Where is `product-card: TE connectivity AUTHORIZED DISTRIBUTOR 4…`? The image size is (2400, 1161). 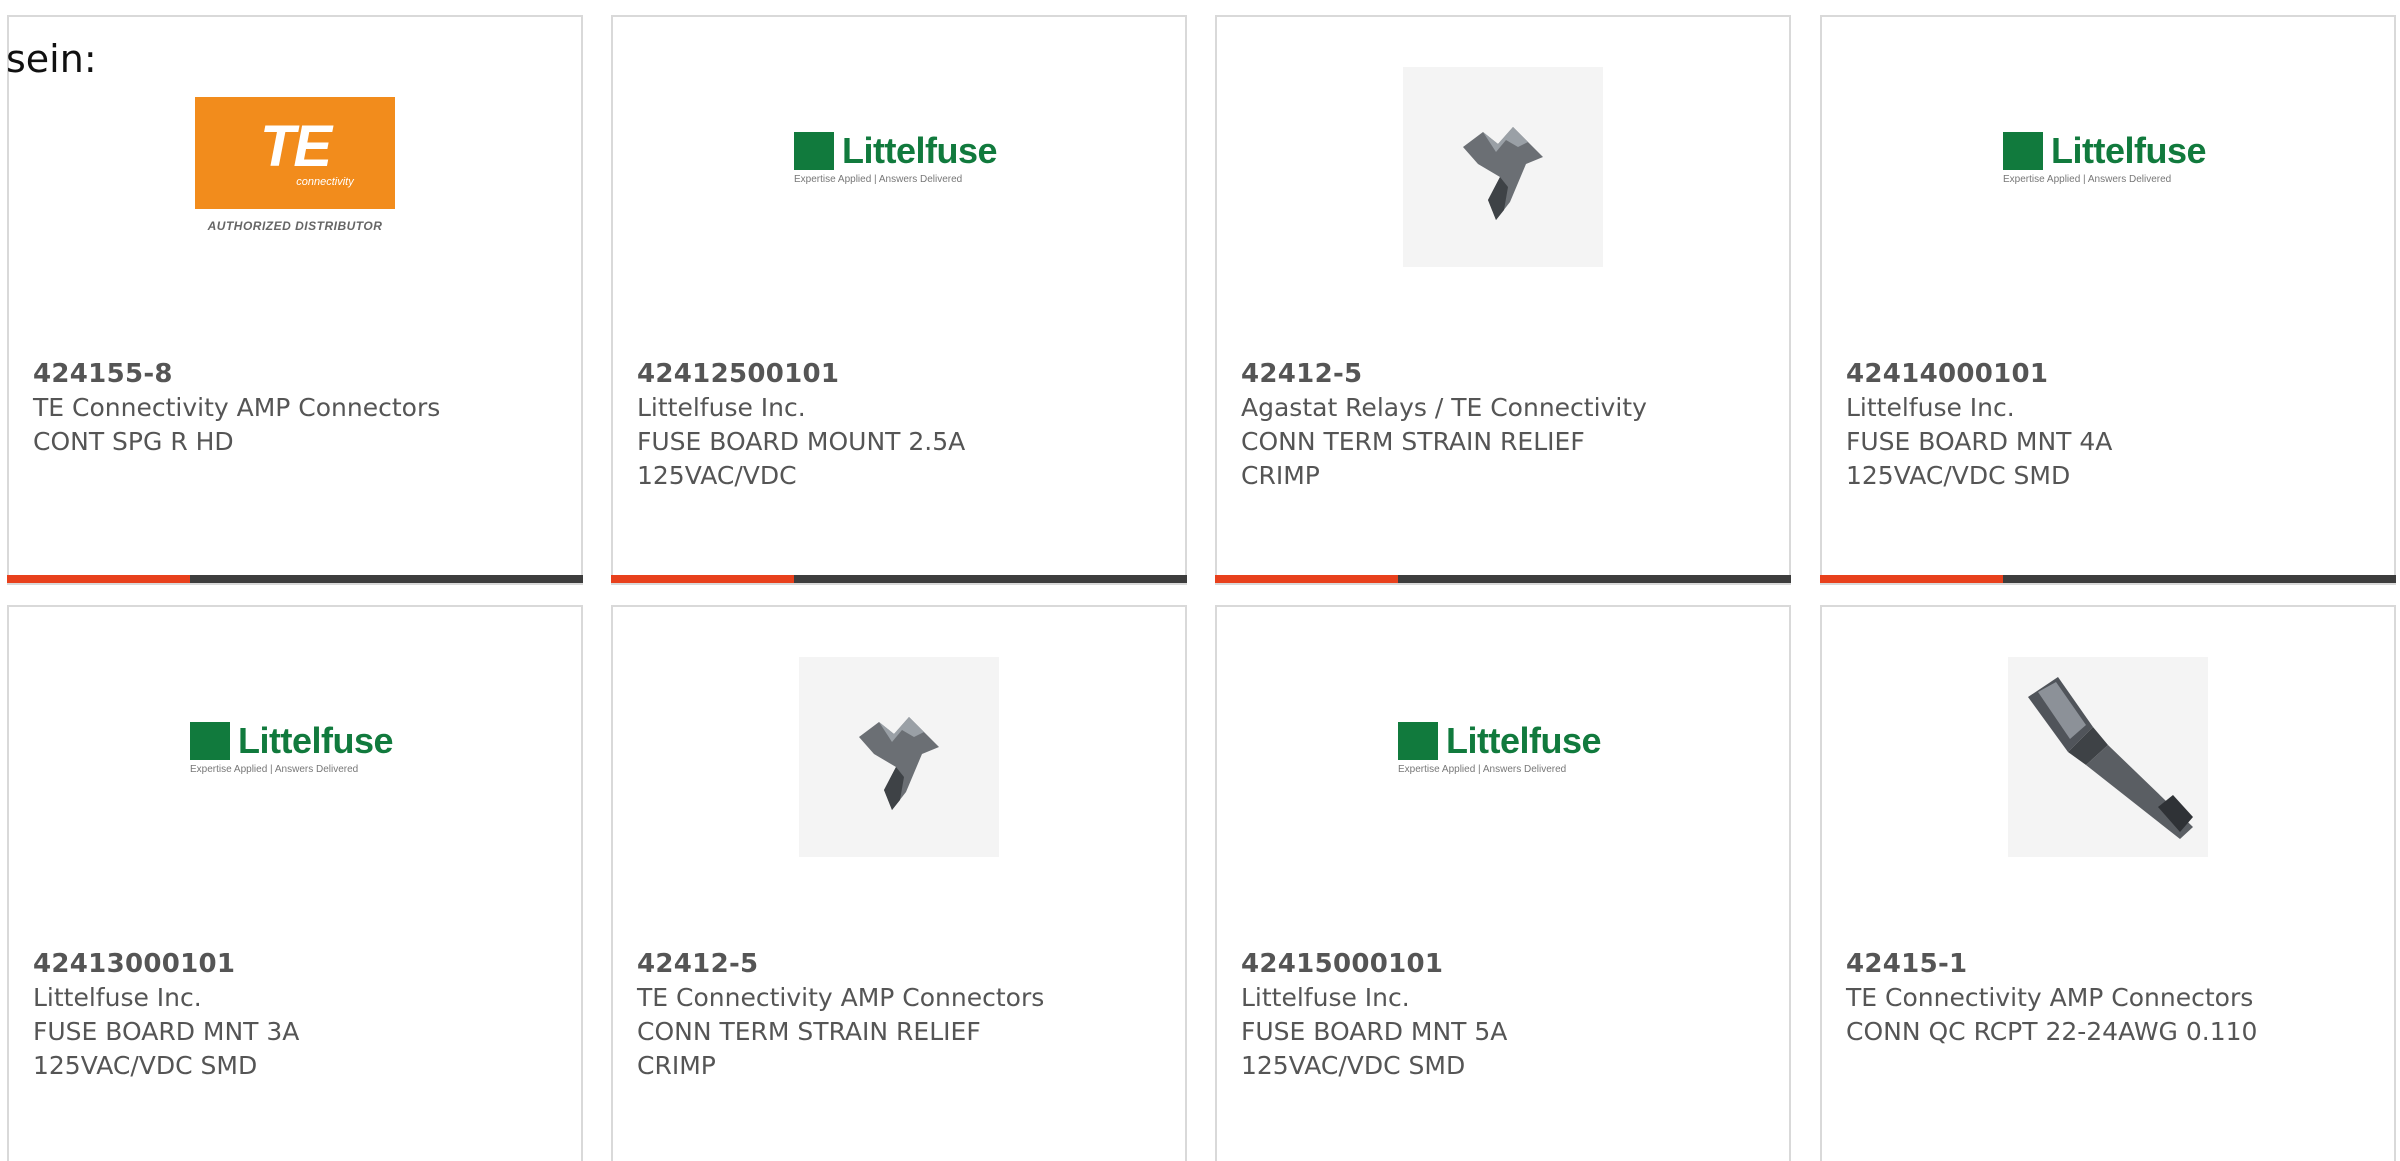 product-card: TE connectivity AUTHORIZED DISTRIBUTOR 4… is located at coordinates (295, 300).